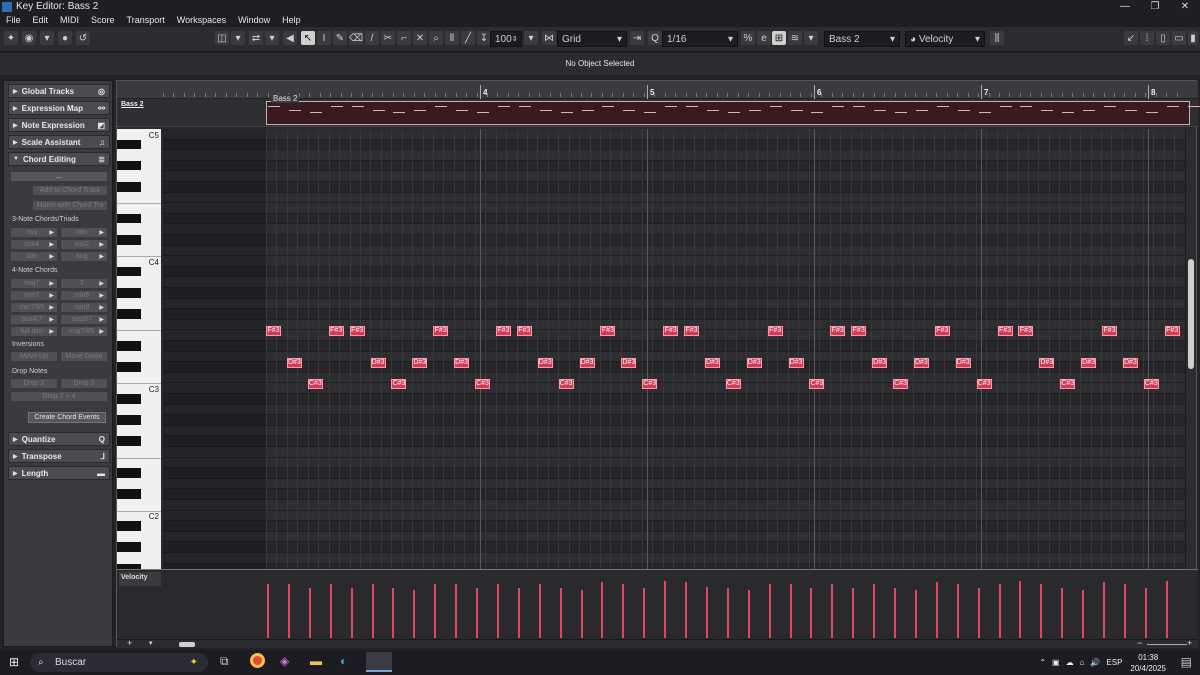 Image resolution: width=1200 pixels, height=675 pixels. Describe the element at coordinates (1148, 663) in the screenshot. I see `clock: 01:38 20/4/2025` at that location.